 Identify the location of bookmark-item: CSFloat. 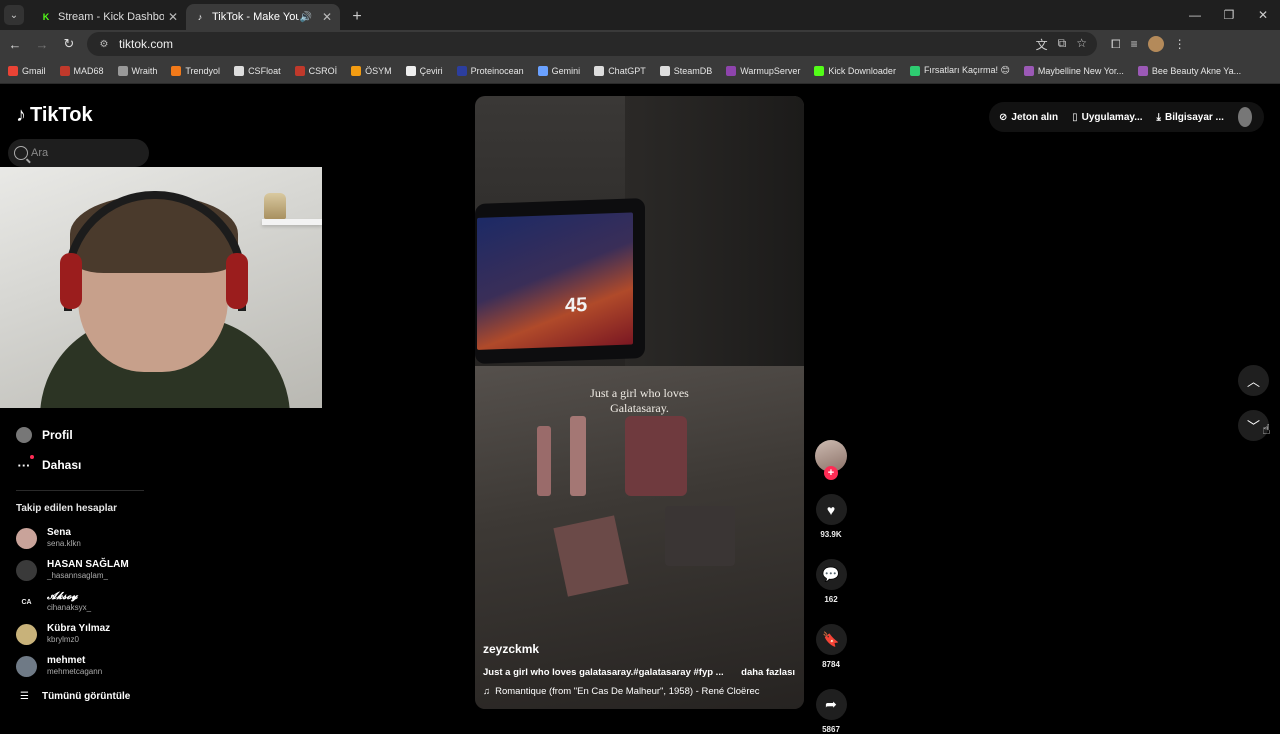
(257, 70).